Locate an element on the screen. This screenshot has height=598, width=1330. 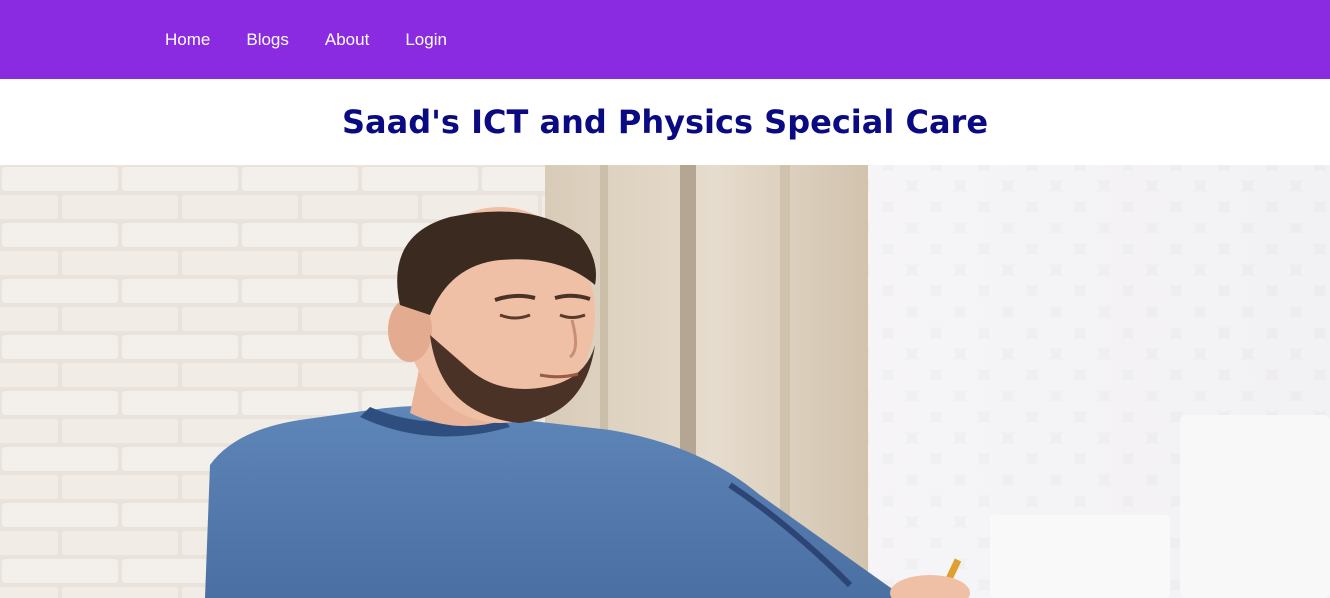
nav-login-link: Login is located at coordinates (426, 40).